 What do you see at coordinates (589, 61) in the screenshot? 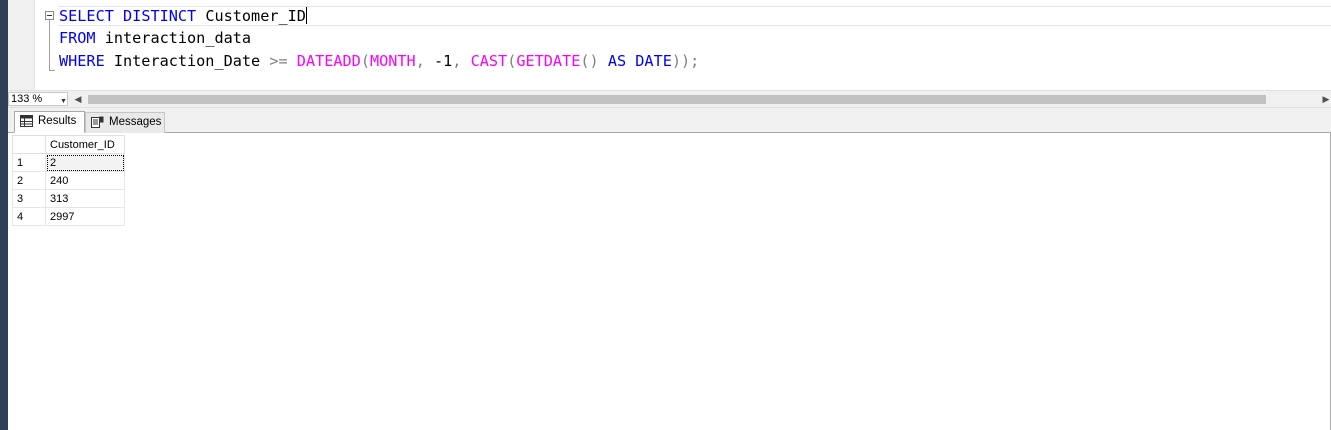
I see `paren: ()` at bounding box center [589, 61].